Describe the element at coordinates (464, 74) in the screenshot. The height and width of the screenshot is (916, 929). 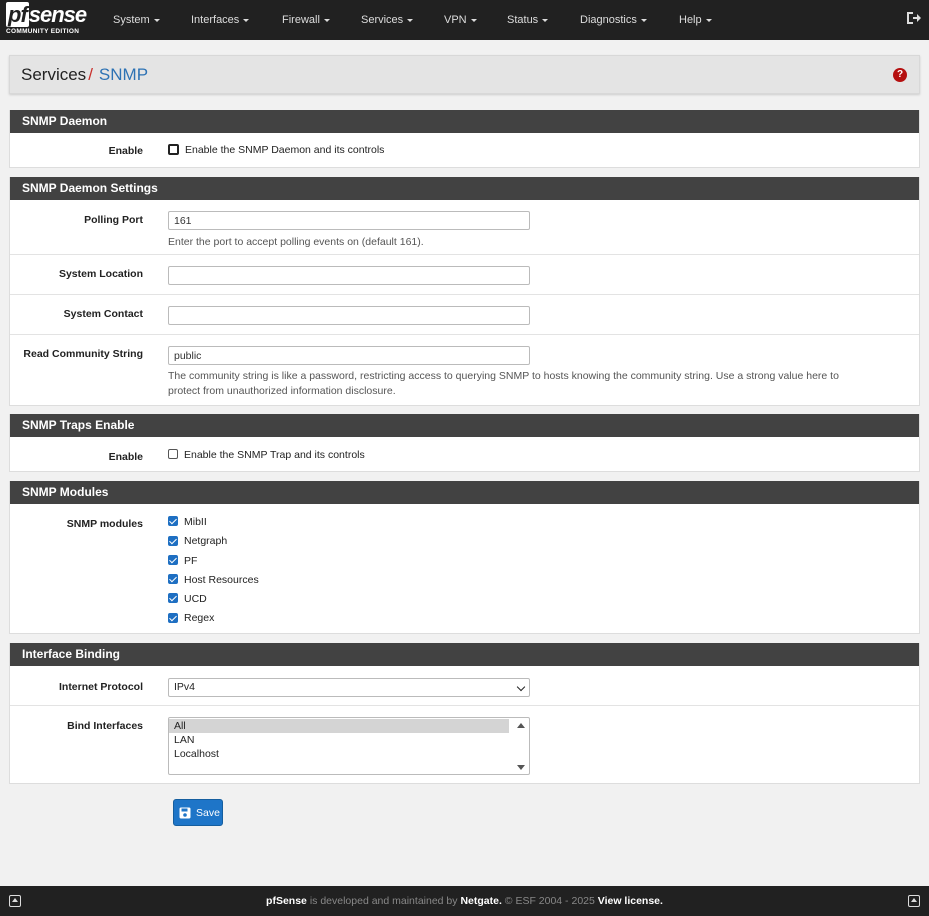
I see `page-header: Services / SNMP ?` at that location.